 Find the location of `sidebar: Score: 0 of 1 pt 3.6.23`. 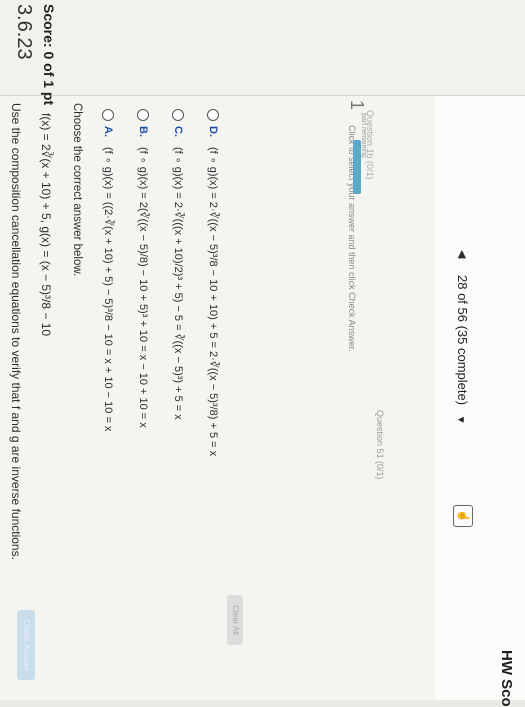

sidebar: Score: 0 of 1 pt 3.6.23 is located at coordinates (262, 52).